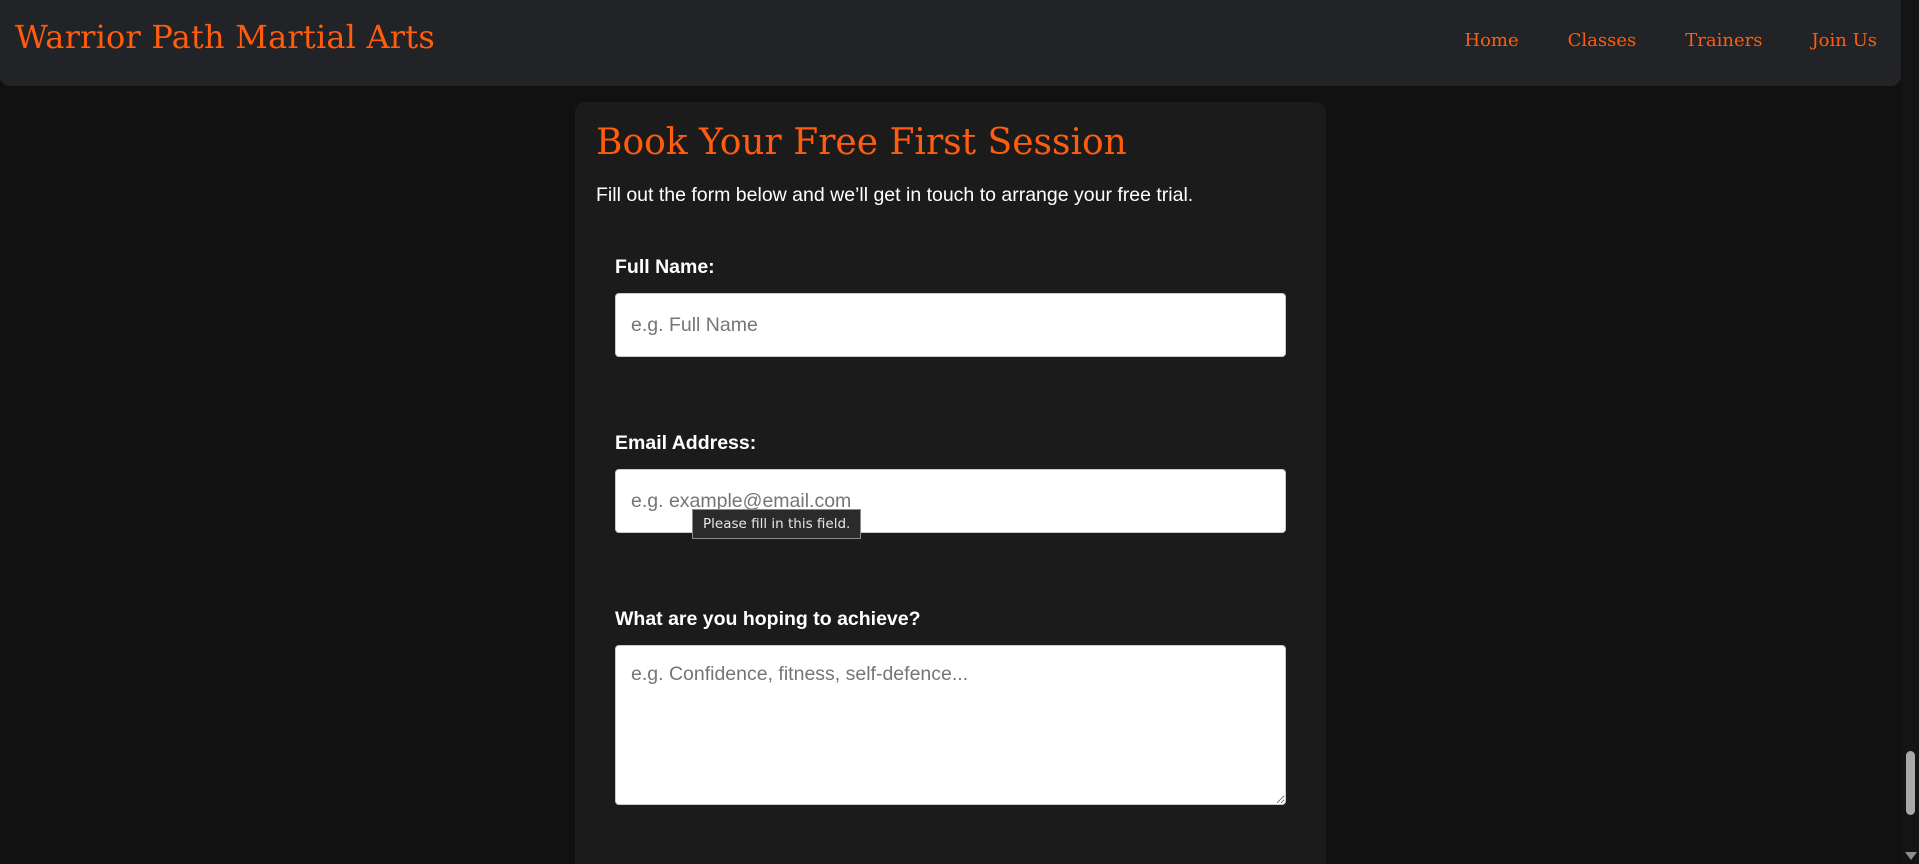 This screenshot has width=1919, height=864. What do you see at coordinates (225, 37) in the screenshot?
I see `brand-logo-link: Warrior Path Martial Arts` at bounding box center [225, 37].